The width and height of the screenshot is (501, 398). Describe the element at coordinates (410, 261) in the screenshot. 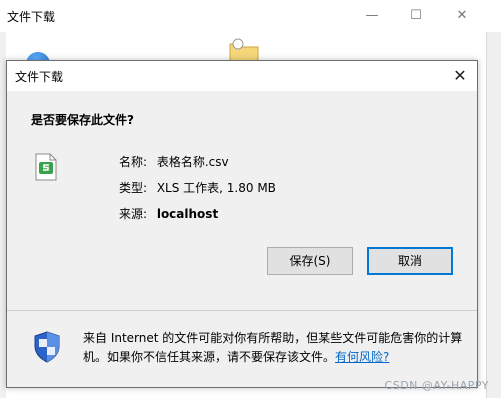

I see `cancel-button: 取消` at that location.